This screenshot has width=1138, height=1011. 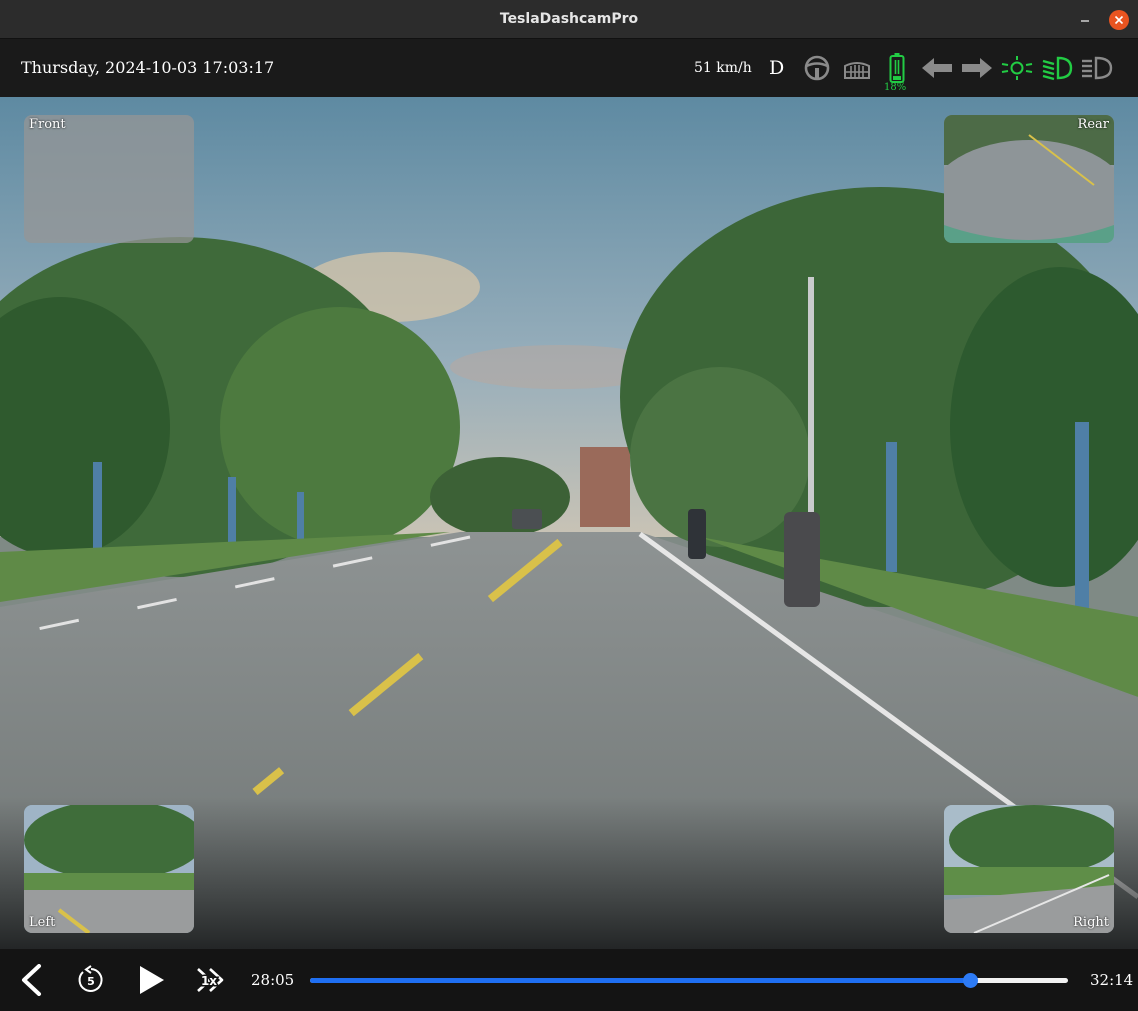 I want to click on fast-forward-icon: 1x, so click(x=210, y=980).